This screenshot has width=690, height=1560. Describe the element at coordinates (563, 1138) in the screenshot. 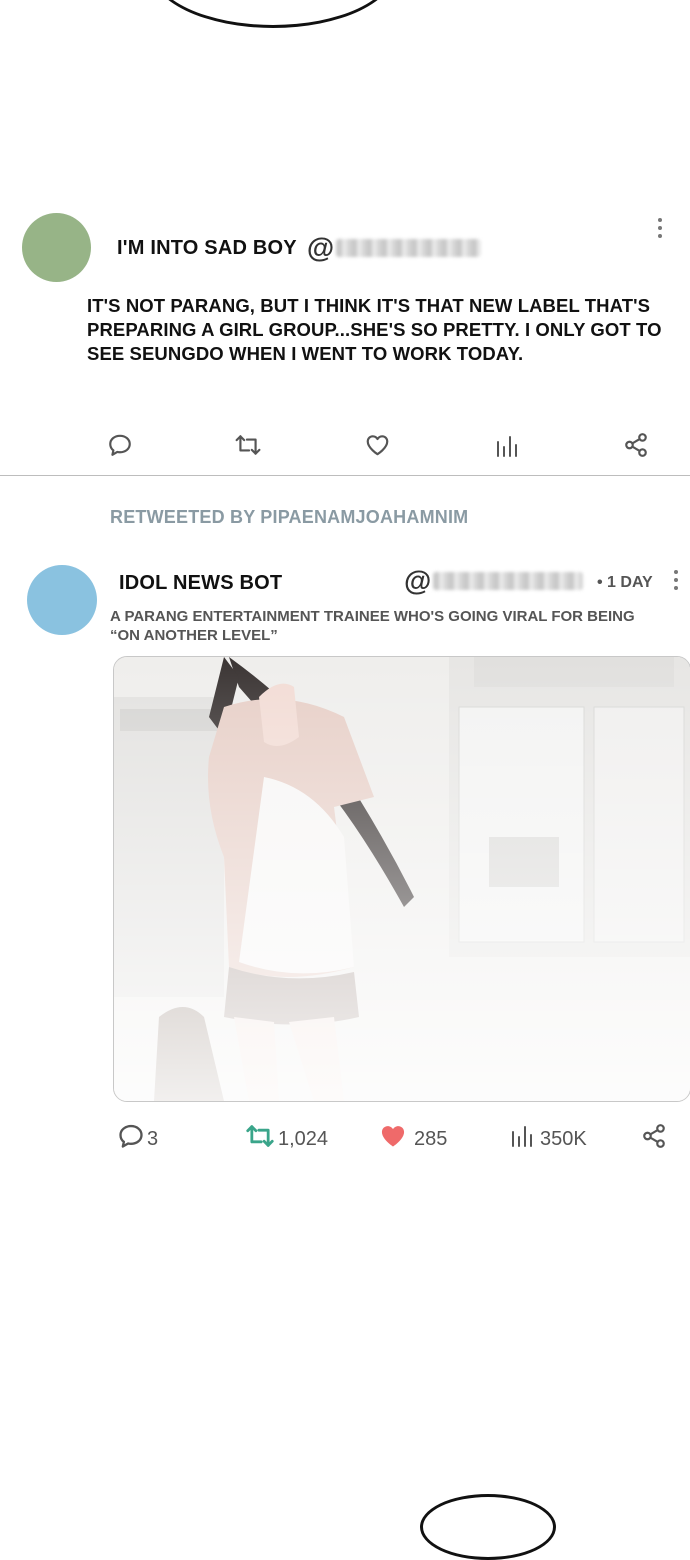

I see `views-count: 350K` at that location.